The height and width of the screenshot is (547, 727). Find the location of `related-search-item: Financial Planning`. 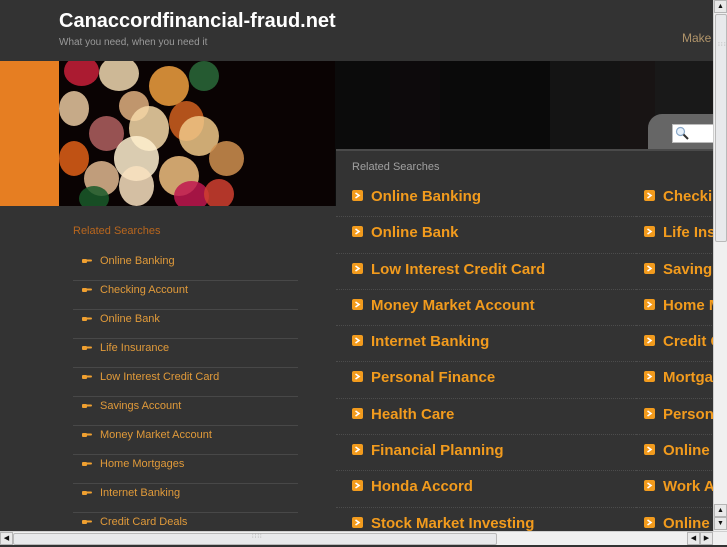

related-search-item: Financial Planning is located at coordinates (486, 453).